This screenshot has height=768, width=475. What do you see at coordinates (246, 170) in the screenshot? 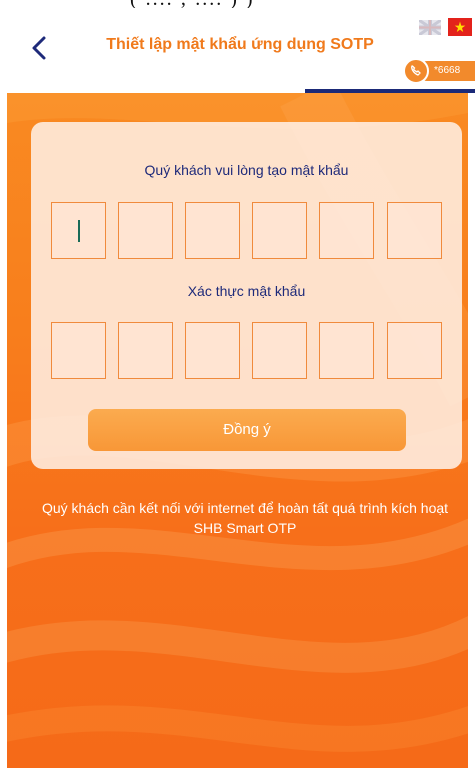
I see `create-password-label: Quý khách vui lòng tạo mật khẩu` at bounding box center [246, 170].